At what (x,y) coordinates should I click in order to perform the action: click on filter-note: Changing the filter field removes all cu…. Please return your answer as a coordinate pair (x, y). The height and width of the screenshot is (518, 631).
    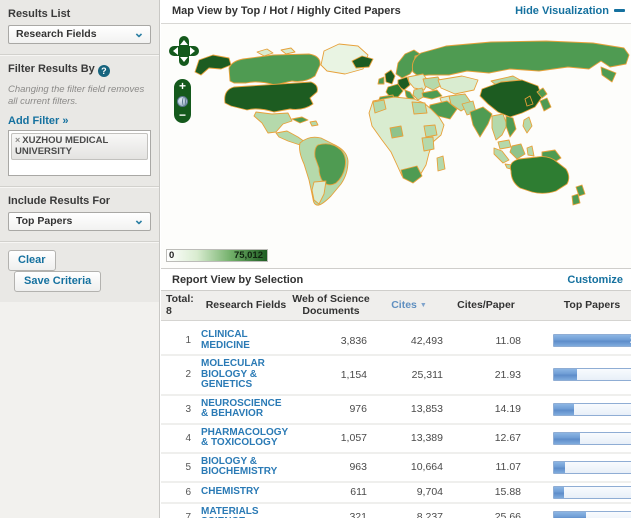
    Looking at the image, I should click on (76, 95).